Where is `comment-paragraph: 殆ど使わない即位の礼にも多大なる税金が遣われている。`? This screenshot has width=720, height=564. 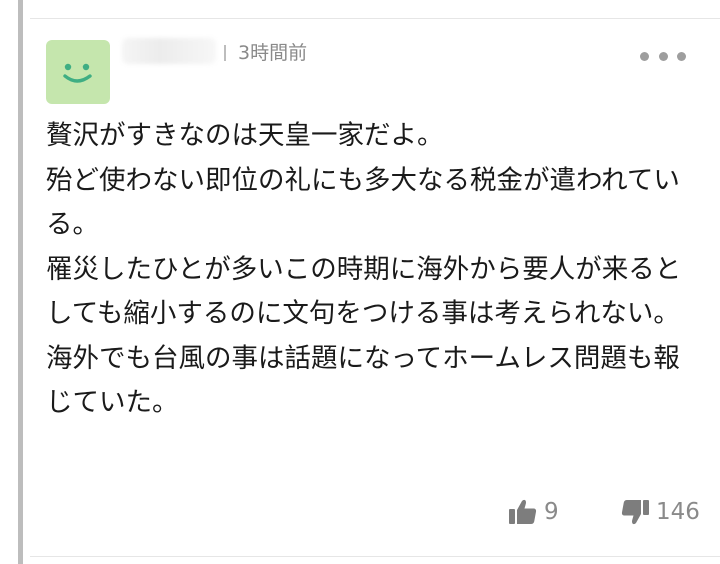 comment-paragraph: 殆ど使わない即位の礼にも多大なる税金が遣われている。 is located at coordinates (363, 202).